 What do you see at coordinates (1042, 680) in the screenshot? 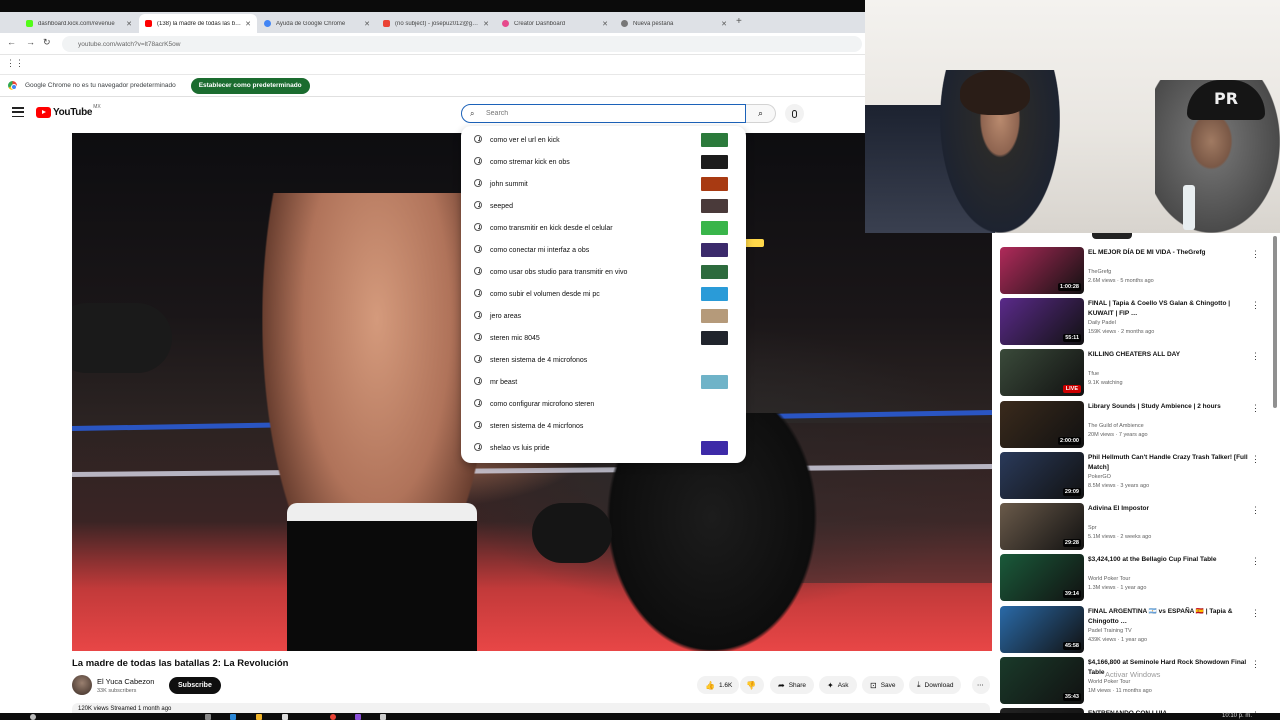
I see `video-thumbnail: 35:43` at bounding box center [1042, 680].